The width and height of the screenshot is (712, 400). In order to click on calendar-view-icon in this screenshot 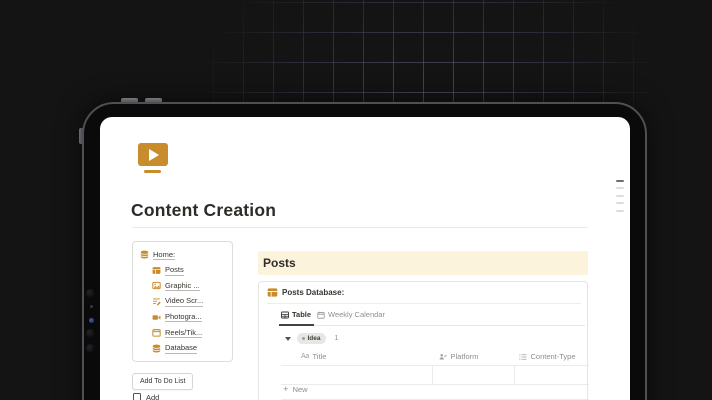, I will do `click(321, 315)`.